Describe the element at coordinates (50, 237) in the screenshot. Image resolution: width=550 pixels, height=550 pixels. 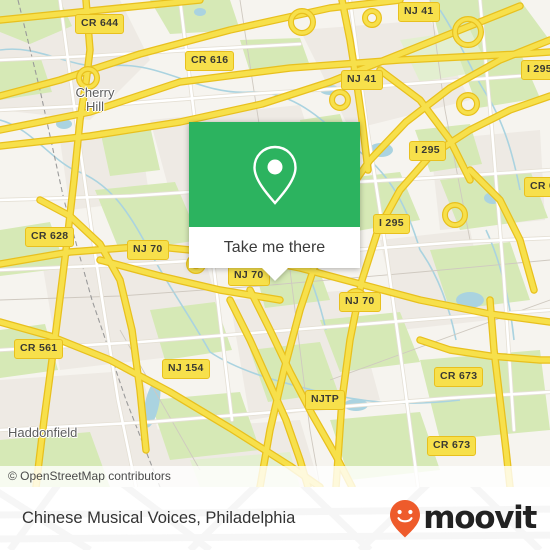
I see `road-shield-cr-628: CR 628` at that location.